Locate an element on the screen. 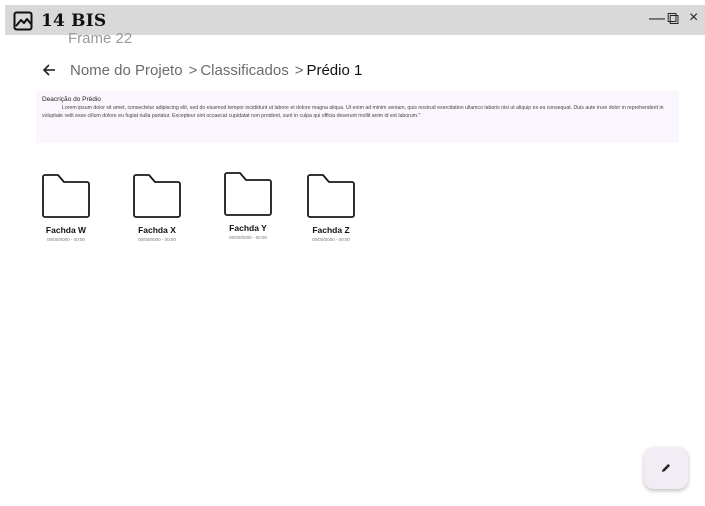  folder-name: Fachda X is located at coordinates (157, 230).